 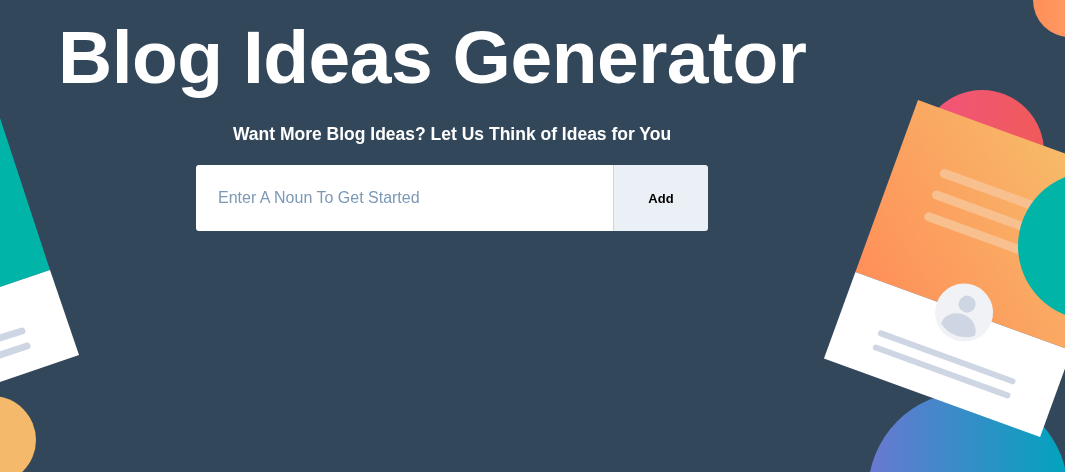 What do you see at coordinates (452, 134) in the screenshot?
I see `subtitle: Want More Blog Ideas? Let Us Think of Ideas for You` at bounding box center [452, 134].